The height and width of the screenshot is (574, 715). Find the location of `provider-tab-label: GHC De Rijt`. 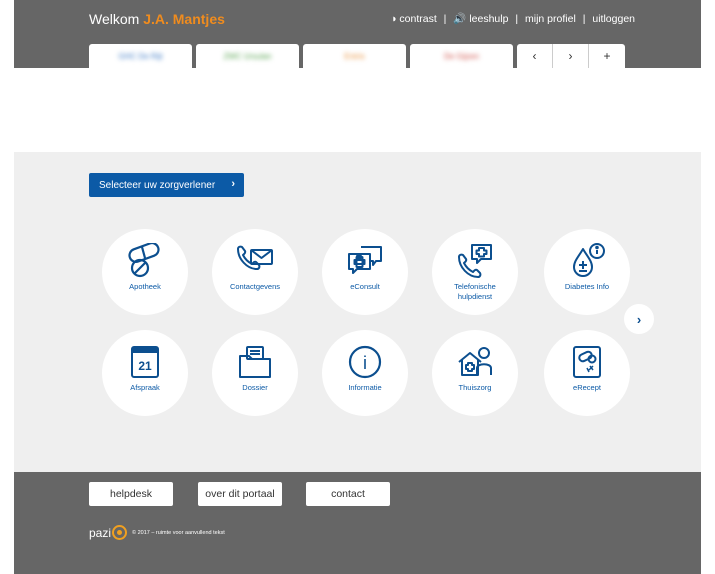

provider-tab-label: GHC De Rijt is located at coordinates (140, 56).